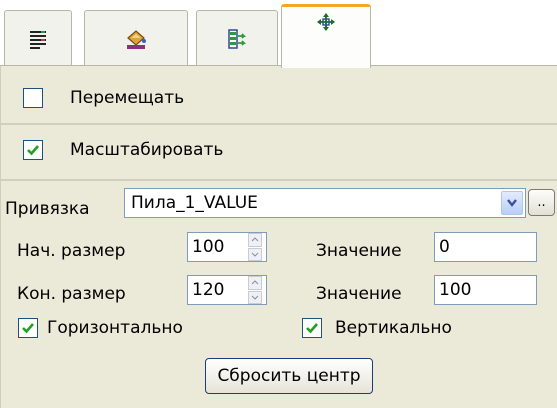 The image size is (557, 408). I want to click on tab-transform, so click(326, 36).